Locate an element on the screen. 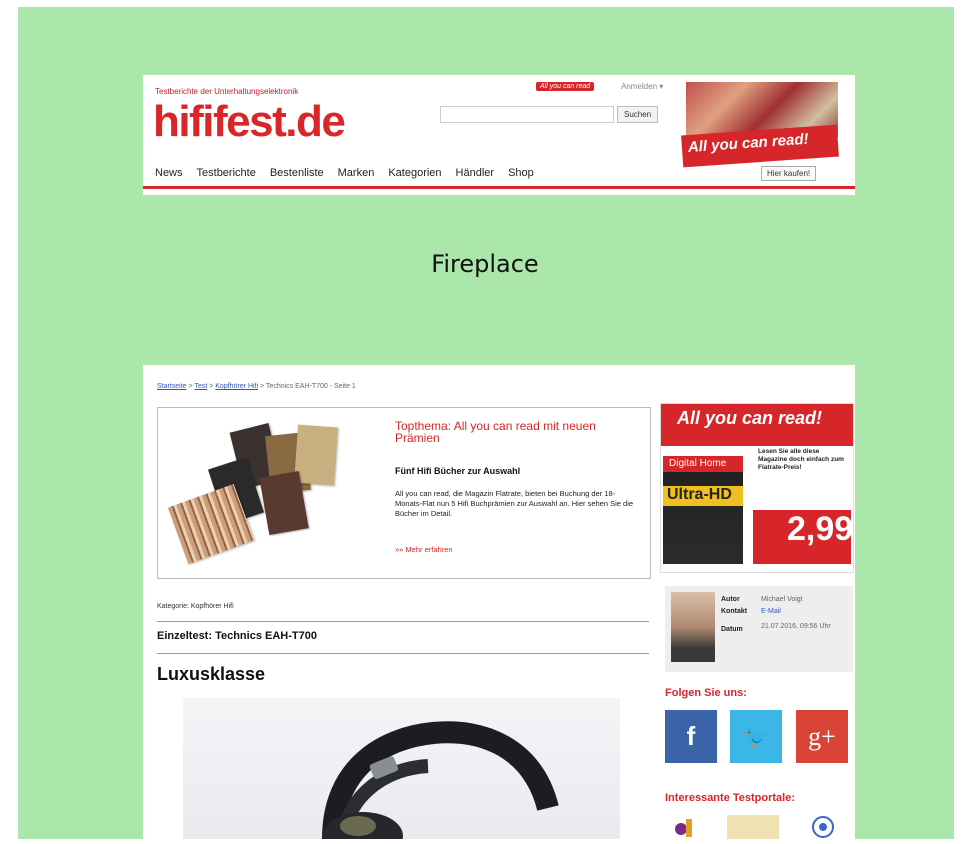 Image resolution: width=970 pixels, height=844 pixels. contact-label: Kontakt is located at coordinates (734, 611).